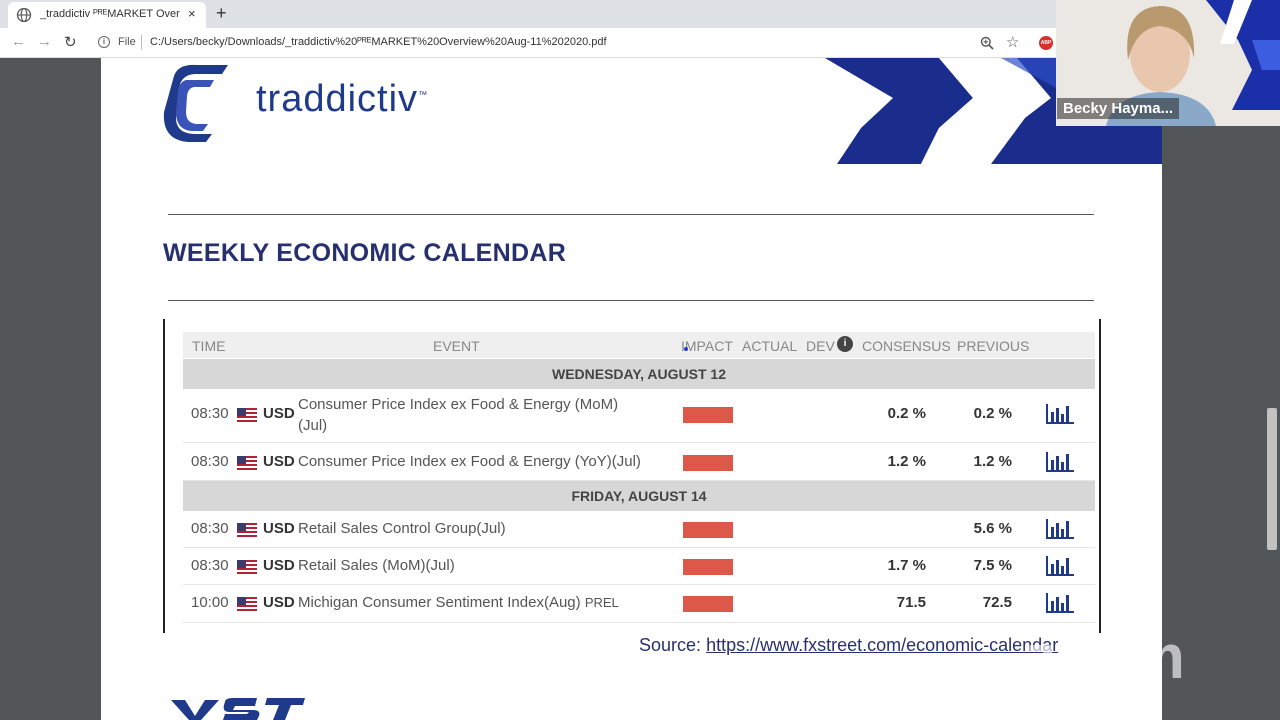 The image size is (1280, 720). Describe the element at coordinates (906, 413) in the screenshot. I see `event-consensus: 0.2 %` at that location.